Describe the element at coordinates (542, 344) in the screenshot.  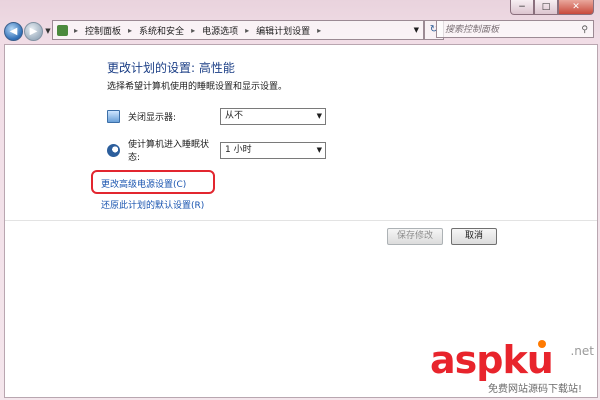
I see `watermark-dot-icon` at that location.